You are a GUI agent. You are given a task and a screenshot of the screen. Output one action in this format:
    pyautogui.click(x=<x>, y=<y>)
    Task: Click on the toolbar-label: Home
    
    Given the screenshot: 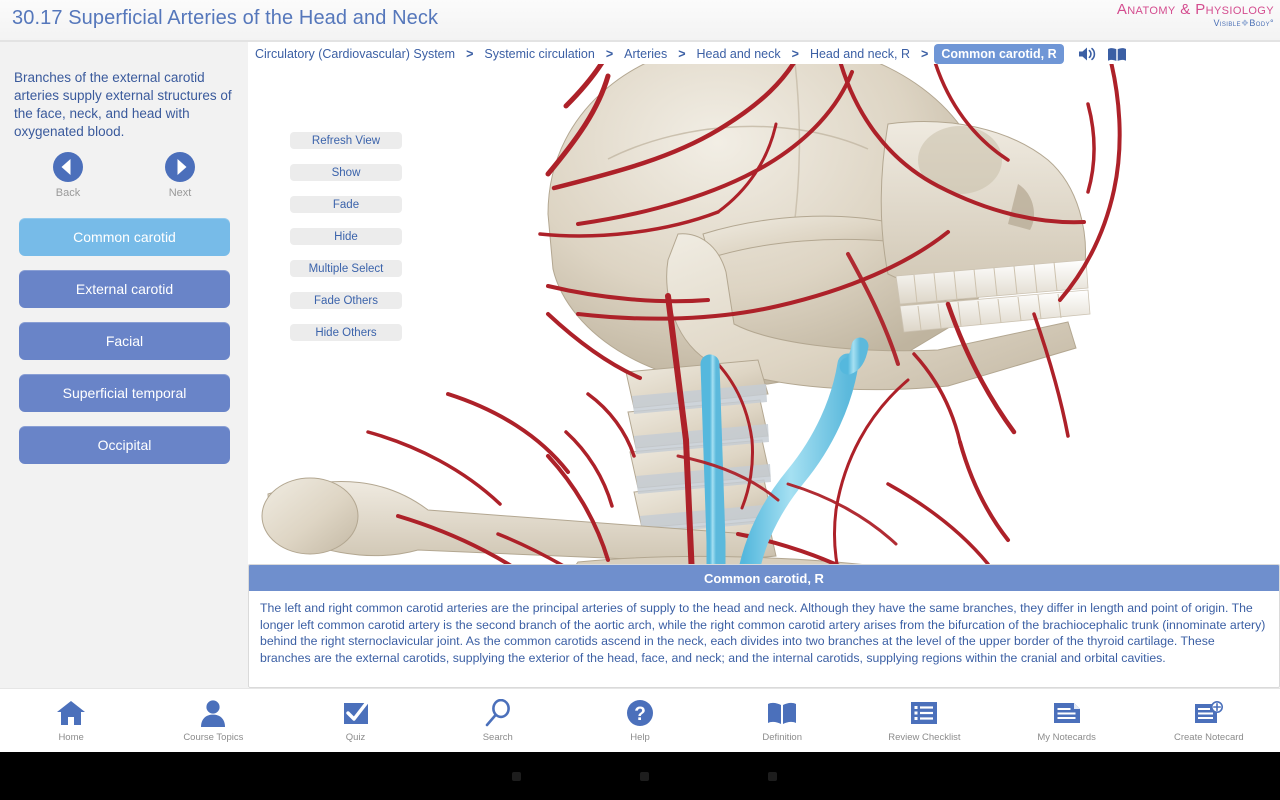 What is the action you would take?
    pyautogui.click(x=71, y=737)
    